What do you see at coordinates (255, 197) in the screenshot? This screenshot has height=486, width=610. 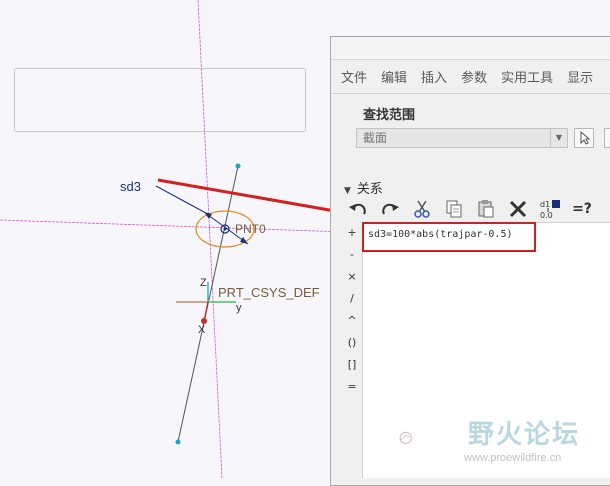 I see `annotation-arrow-shaft` at bounding box center [255, 197].